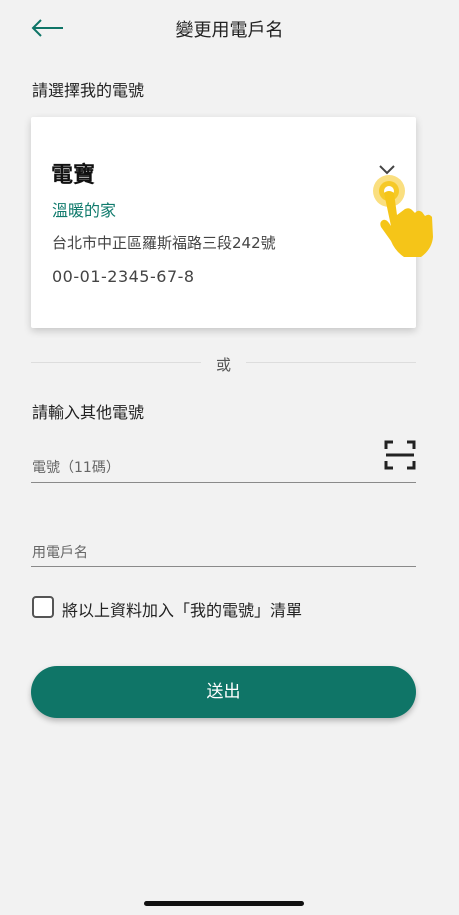  What do you see at coordinates (223, 566) in the screenshot?
I see `account-name-underline` at bounding box center [223, 566].